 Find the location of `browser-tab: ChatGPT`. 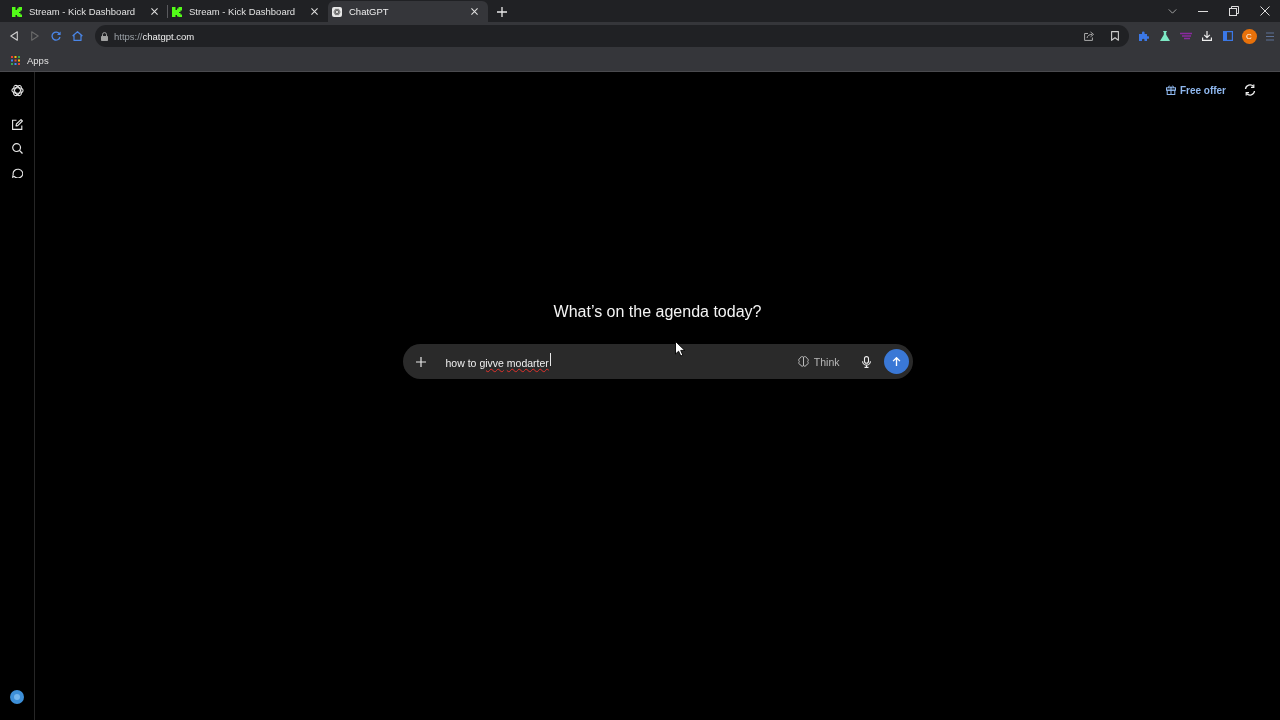

browser-tab: ChatGPT is located at coordinates (408, 11).